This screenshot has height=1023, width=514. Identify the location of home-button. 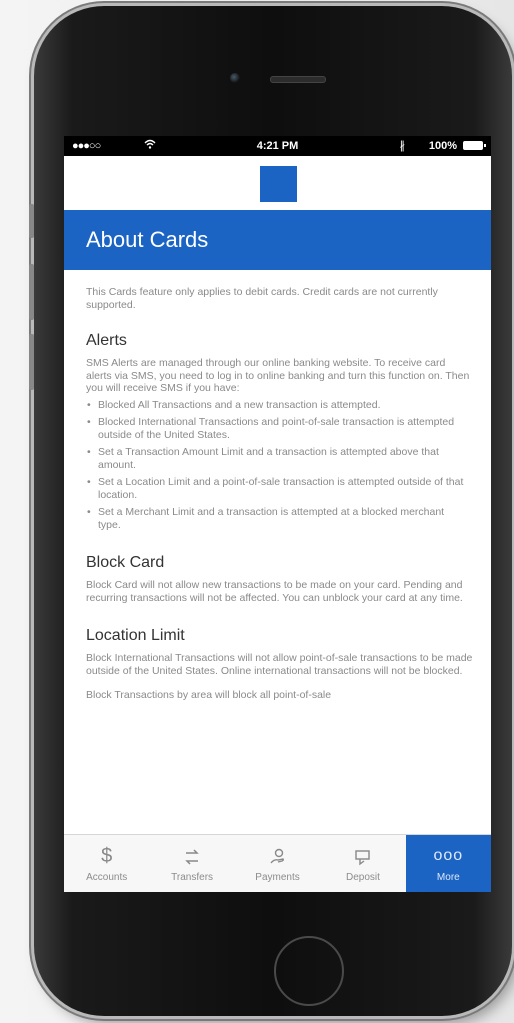
(309, 971).